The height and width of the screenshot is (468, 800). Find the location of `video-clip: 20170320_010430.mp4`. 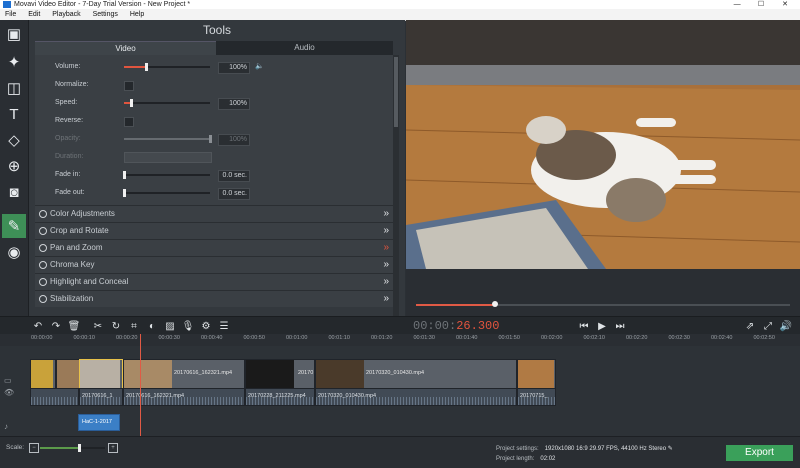

video-clip: 20170320_010430.mp4 is located at coordinates (416, 374).